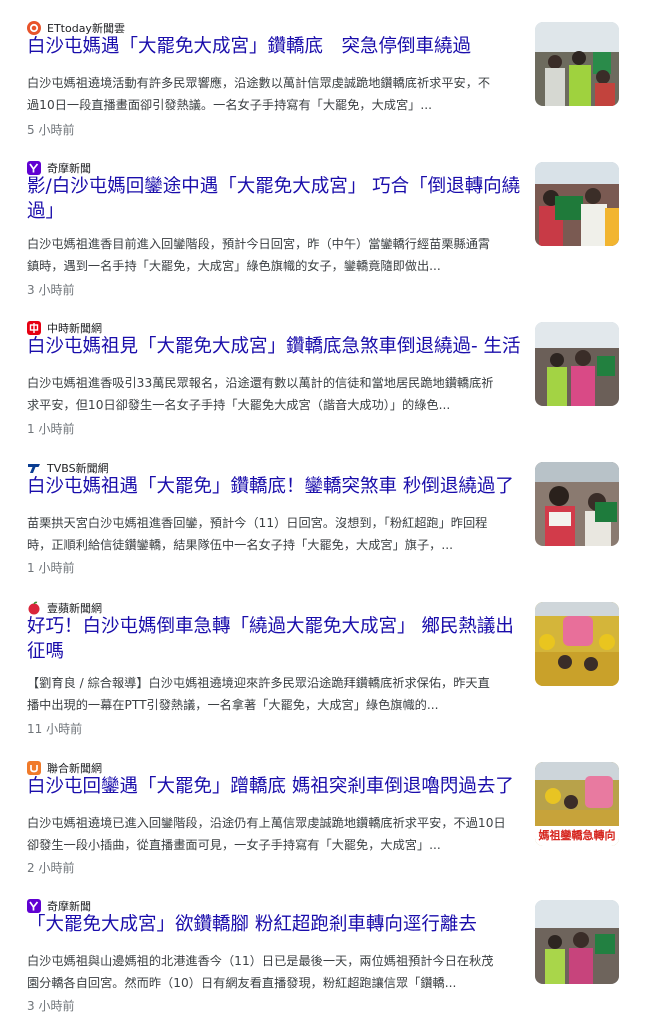 Image resolution: width=652 pixels, height=1024 pixels. Describe the element at coordinates (51, 868) in the screenshot. I see `news-timestamp: 2 小時前` at that location.